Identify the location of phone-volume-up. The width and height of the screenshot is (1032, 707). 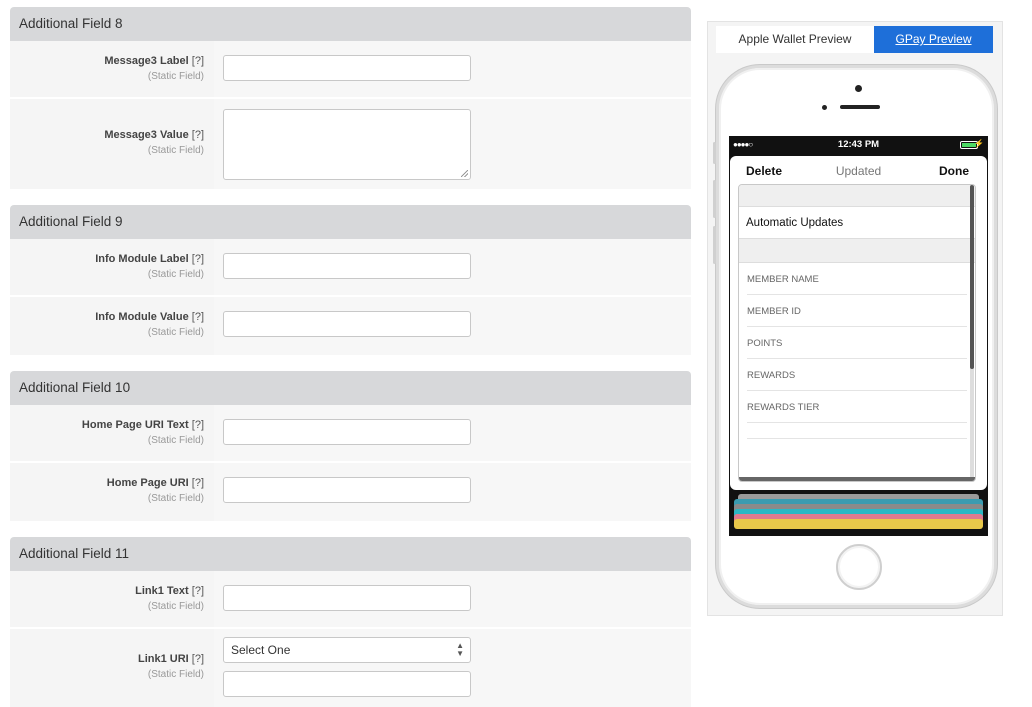
(714, 199).